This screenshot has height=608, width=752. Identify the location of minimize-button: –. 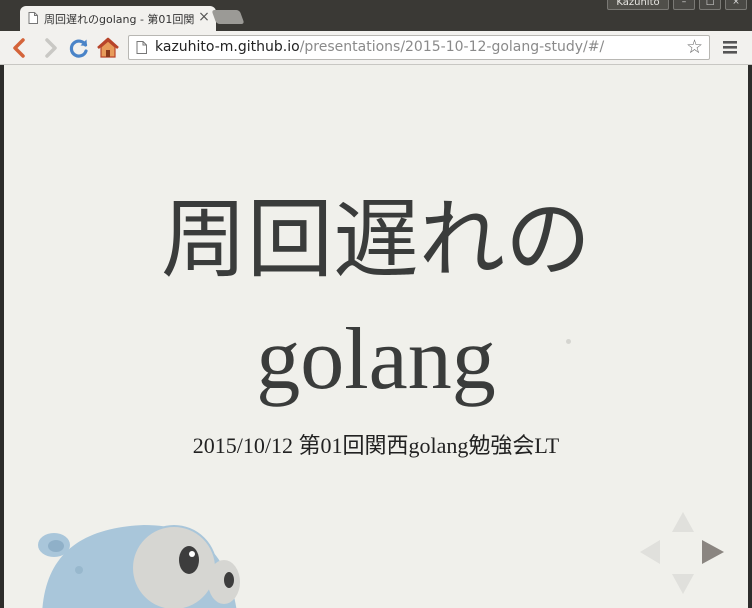
(684, 5).